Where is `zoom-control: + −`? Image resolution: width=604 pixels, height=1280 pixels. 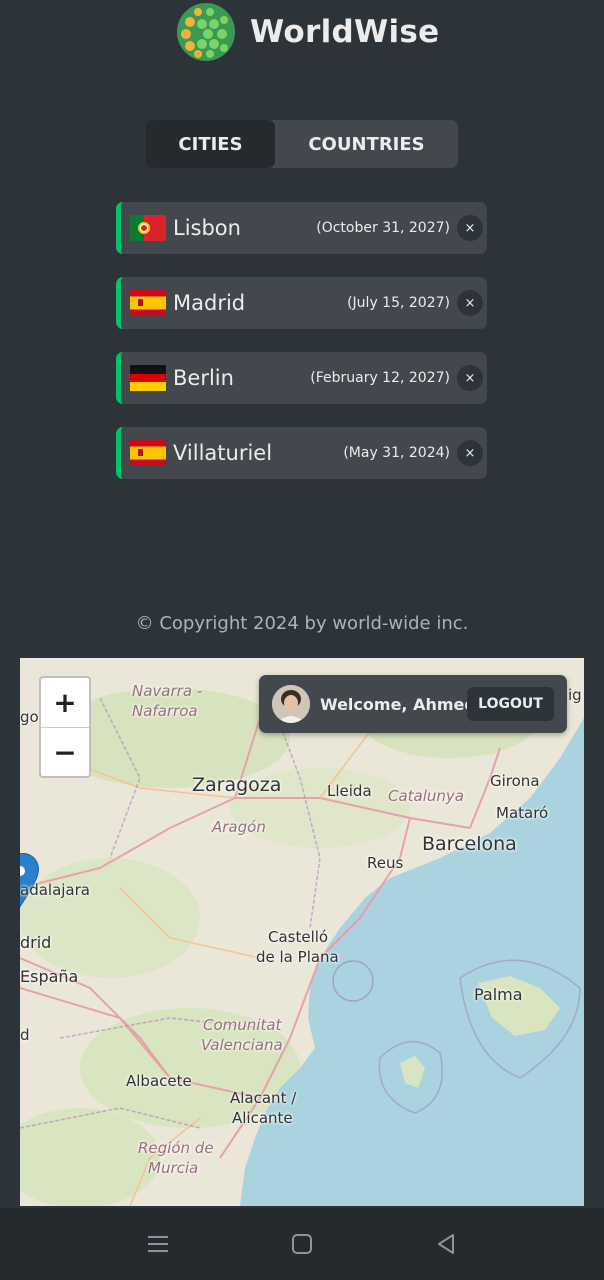
zoom-control: + − is located at coordinates (65, 727).